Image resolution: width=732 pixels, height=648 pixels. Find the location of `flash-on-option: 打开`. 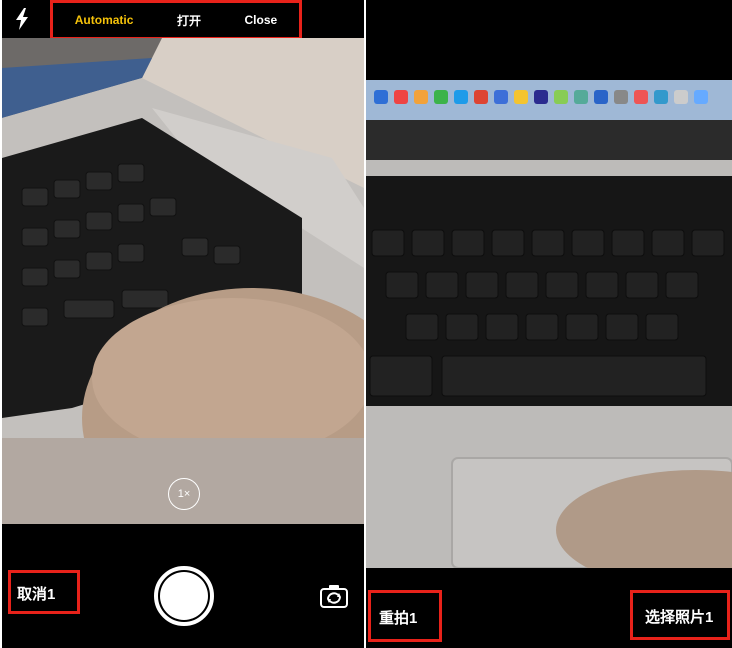

flash-on-option: 打开 is located at coordinates (189, 20).